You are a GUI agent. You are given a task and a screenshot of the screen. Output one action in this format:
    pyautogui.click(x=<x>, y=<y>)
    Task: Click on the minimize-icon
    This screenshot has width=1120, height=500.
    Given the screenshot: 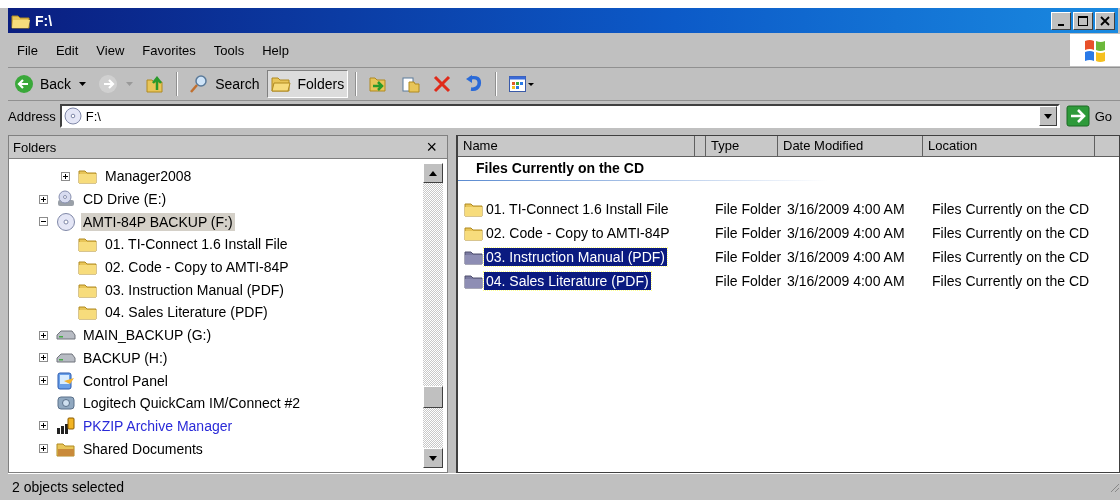 What is the action you would take?
    pyautogui.click(x=1061, y=24)
    